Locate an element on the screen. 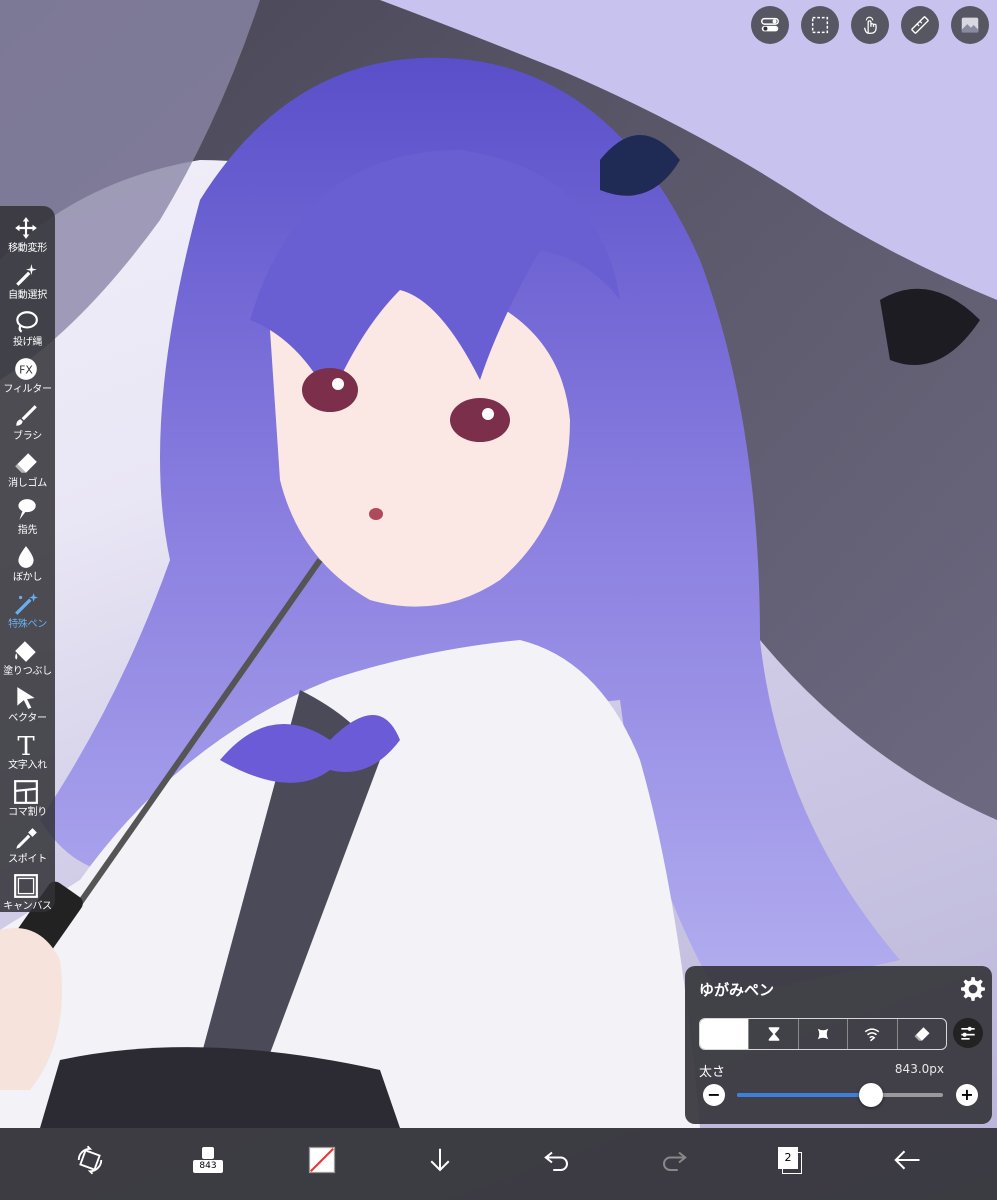 The width and height of the screenshot is (997, 1200). redo-icon is located at coordinates (675, 1161).